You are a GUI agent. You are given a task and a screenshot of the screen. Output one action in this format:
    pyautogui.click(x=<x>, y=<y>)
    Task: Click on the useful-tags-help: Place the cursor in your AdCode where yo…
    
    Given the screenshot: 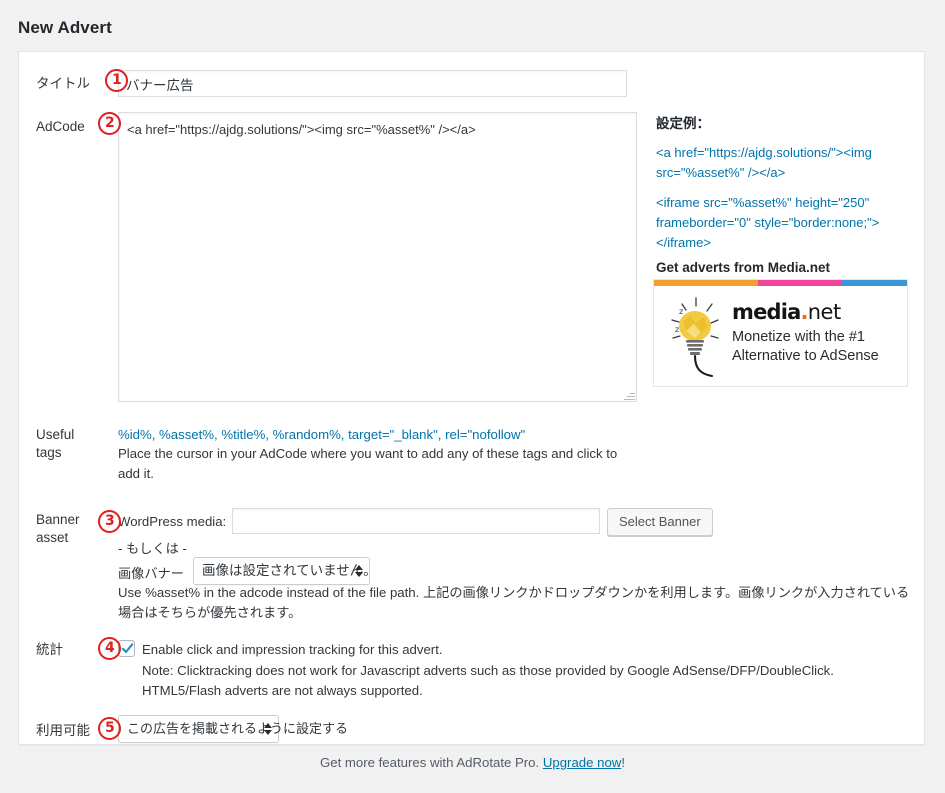 What is the action you would take?
    pyautogui.click(x=368, y=463)
    